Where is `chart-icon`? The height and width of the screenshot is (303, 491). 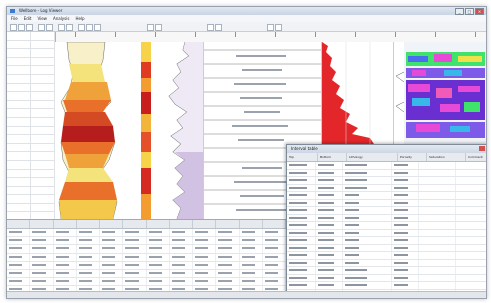 chart-icon is located at coordinates (81, 27).